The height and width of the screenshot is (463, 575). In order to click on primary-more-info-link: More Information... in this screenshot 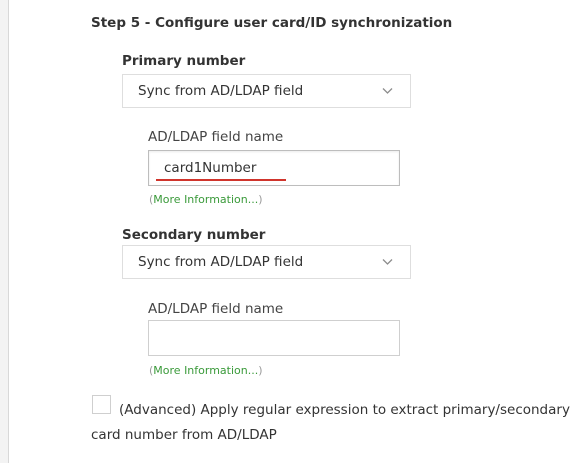, I will do `click(205, 199)`.